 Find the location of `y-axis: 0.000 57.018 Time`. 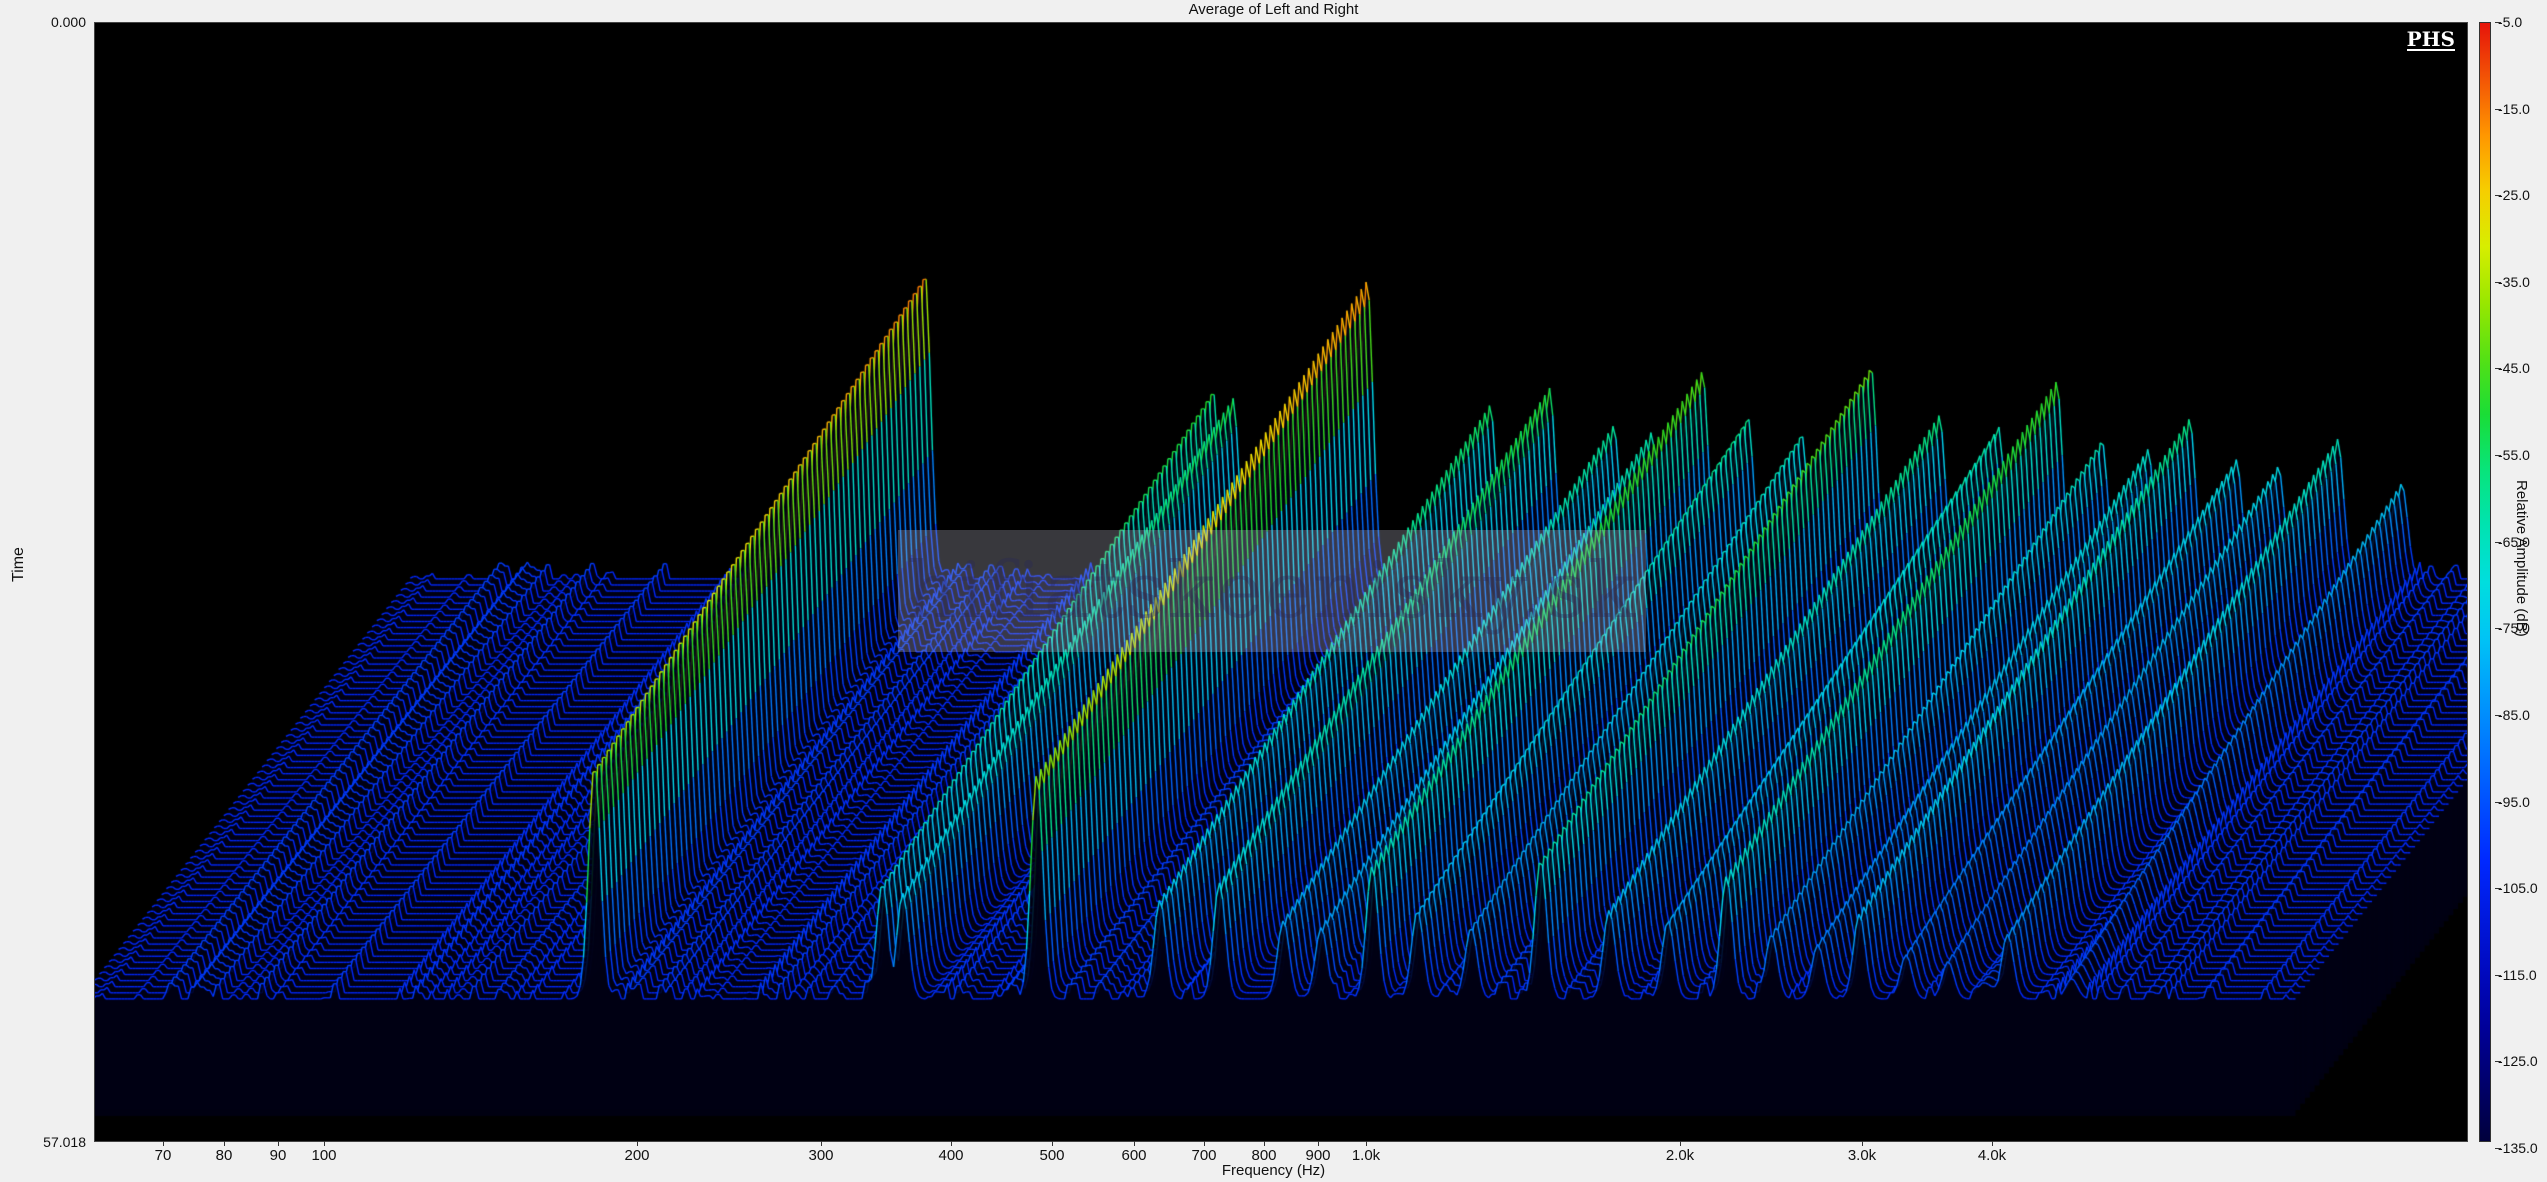

y-axis: 0.000 57.018 Time is located at coordinates (46, 591).